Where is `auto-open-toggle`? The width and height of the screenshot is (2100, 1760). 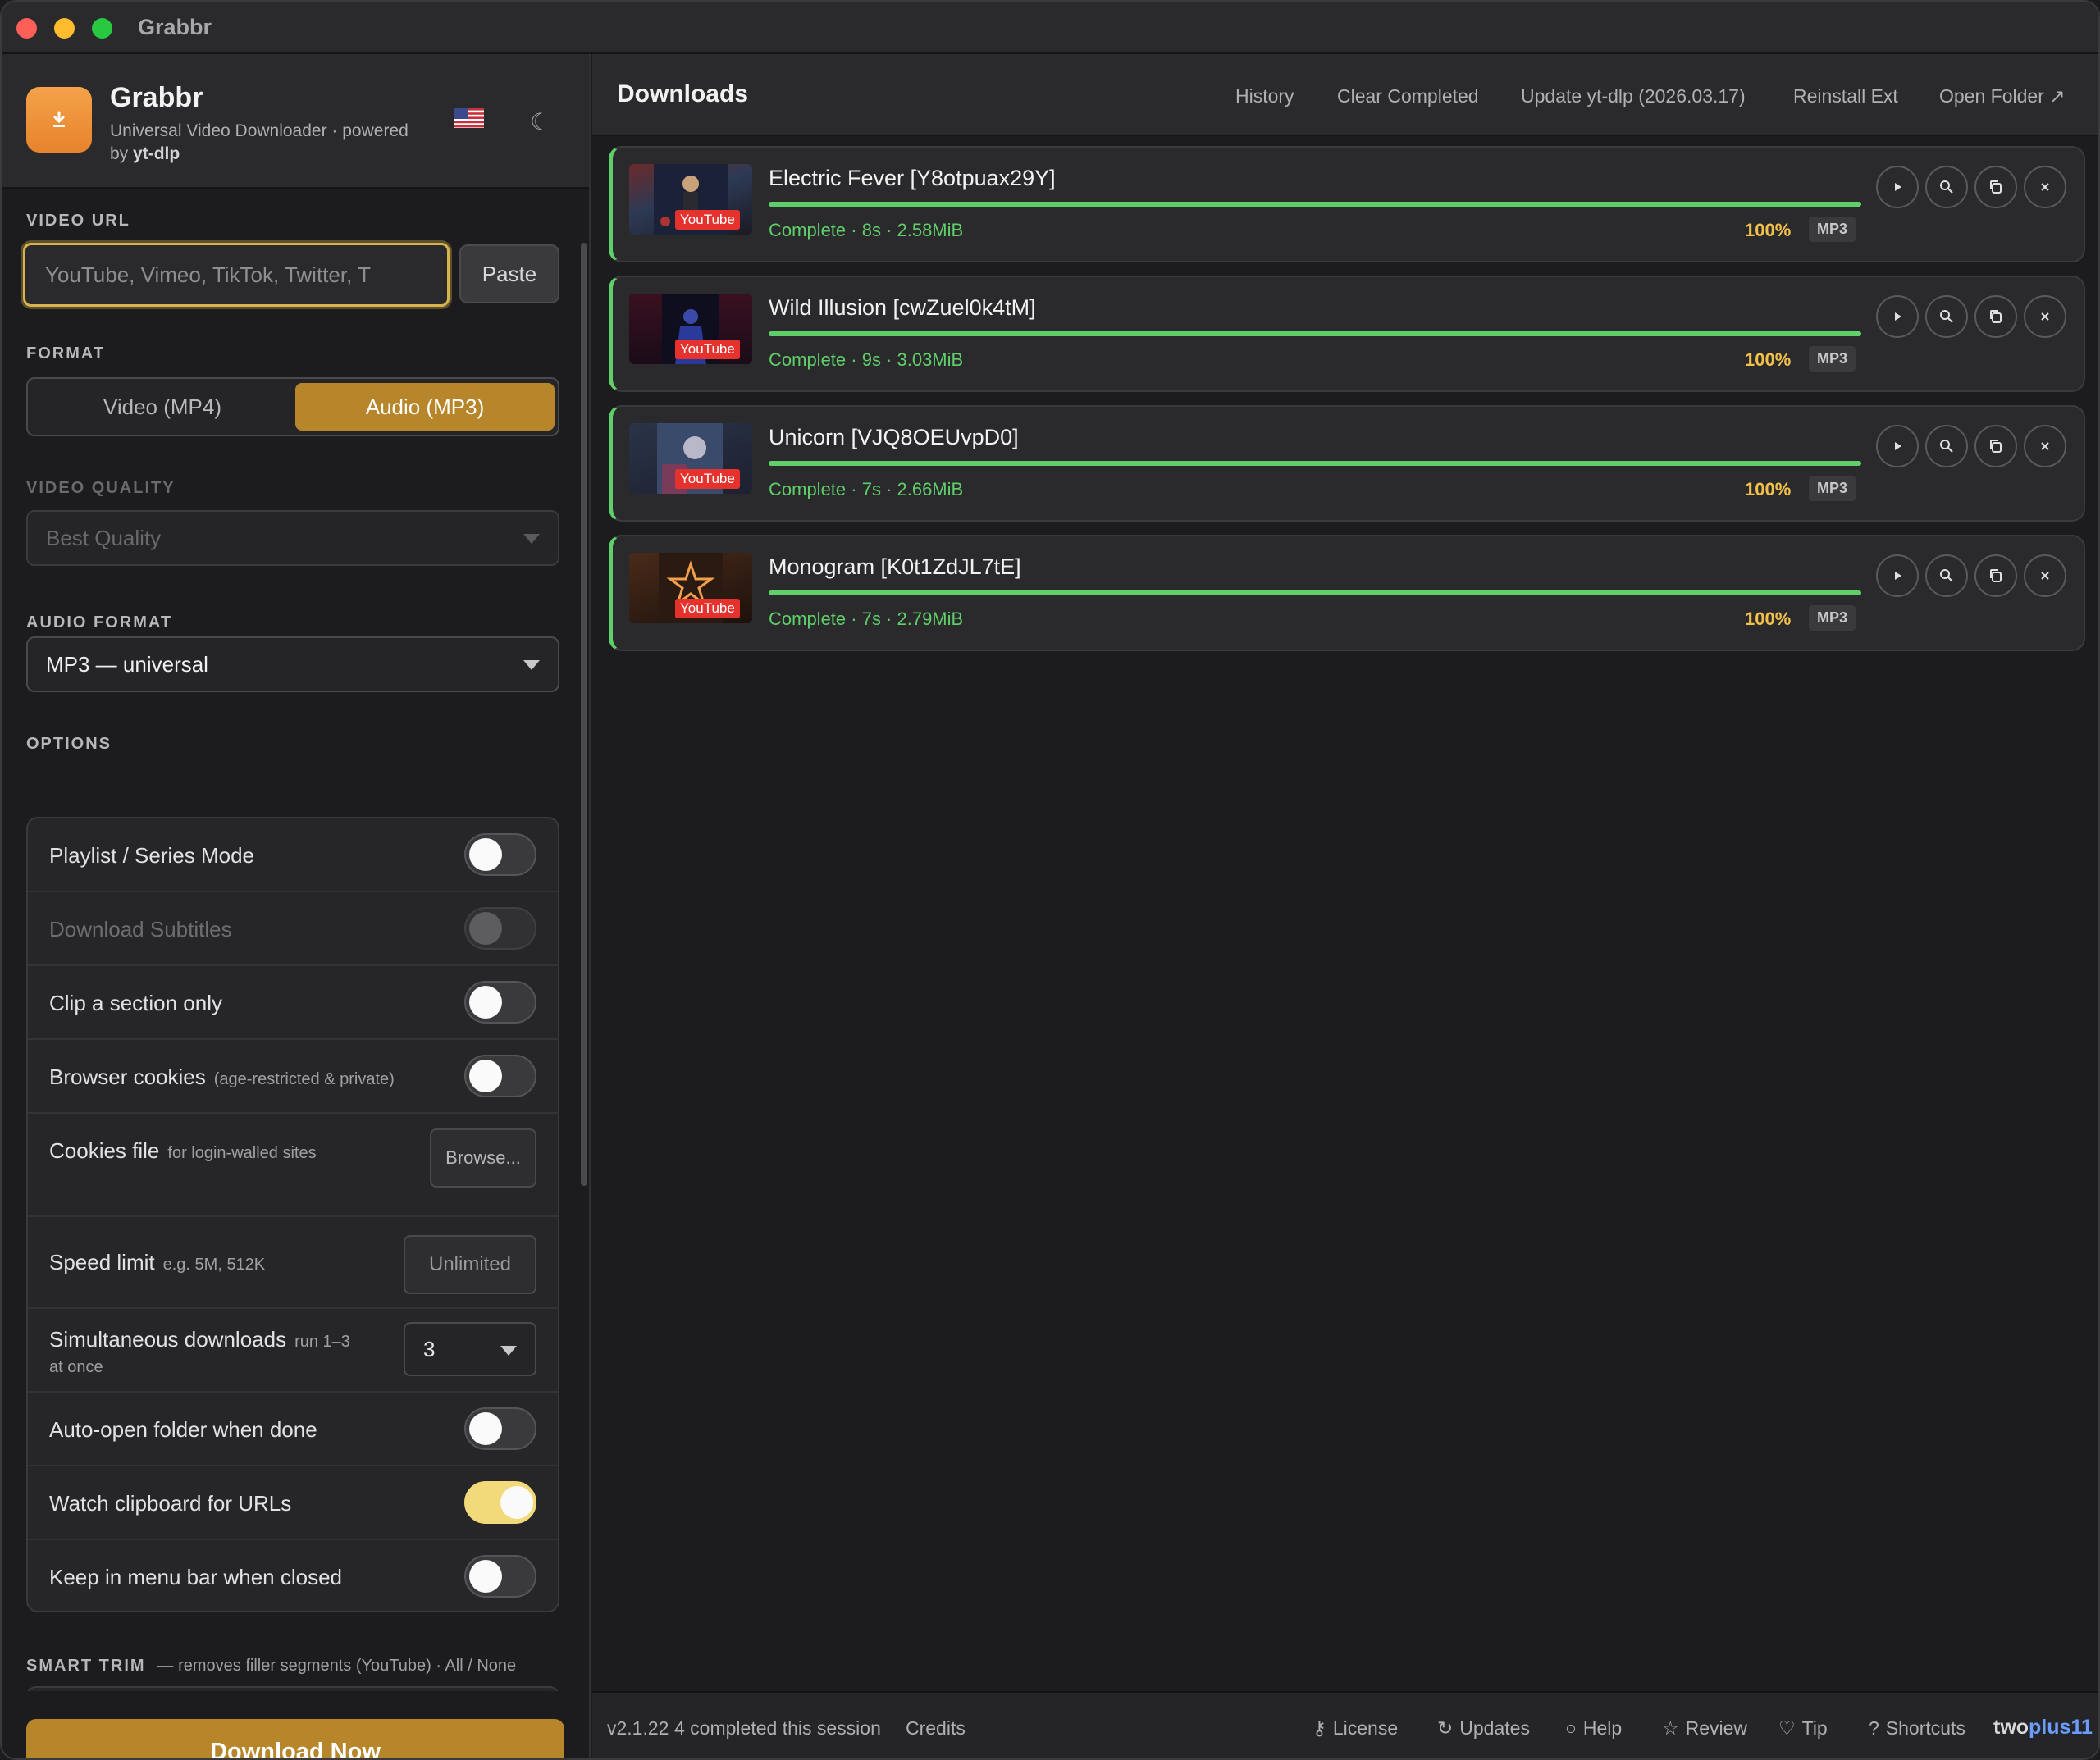
auto-open-toggle is located at coordinates (500, 1428).